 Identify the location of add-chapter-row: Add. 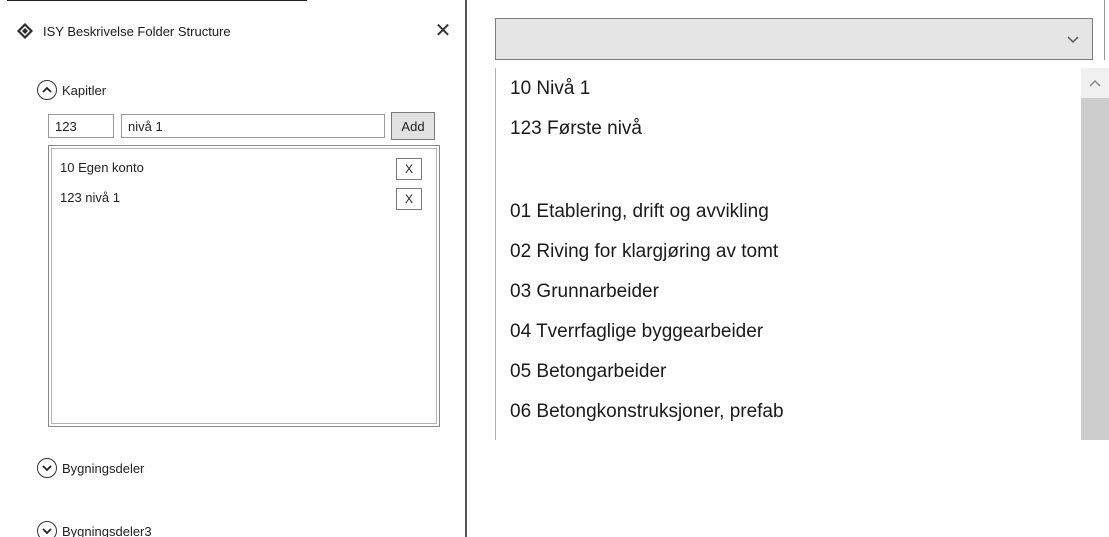
(245, 126).